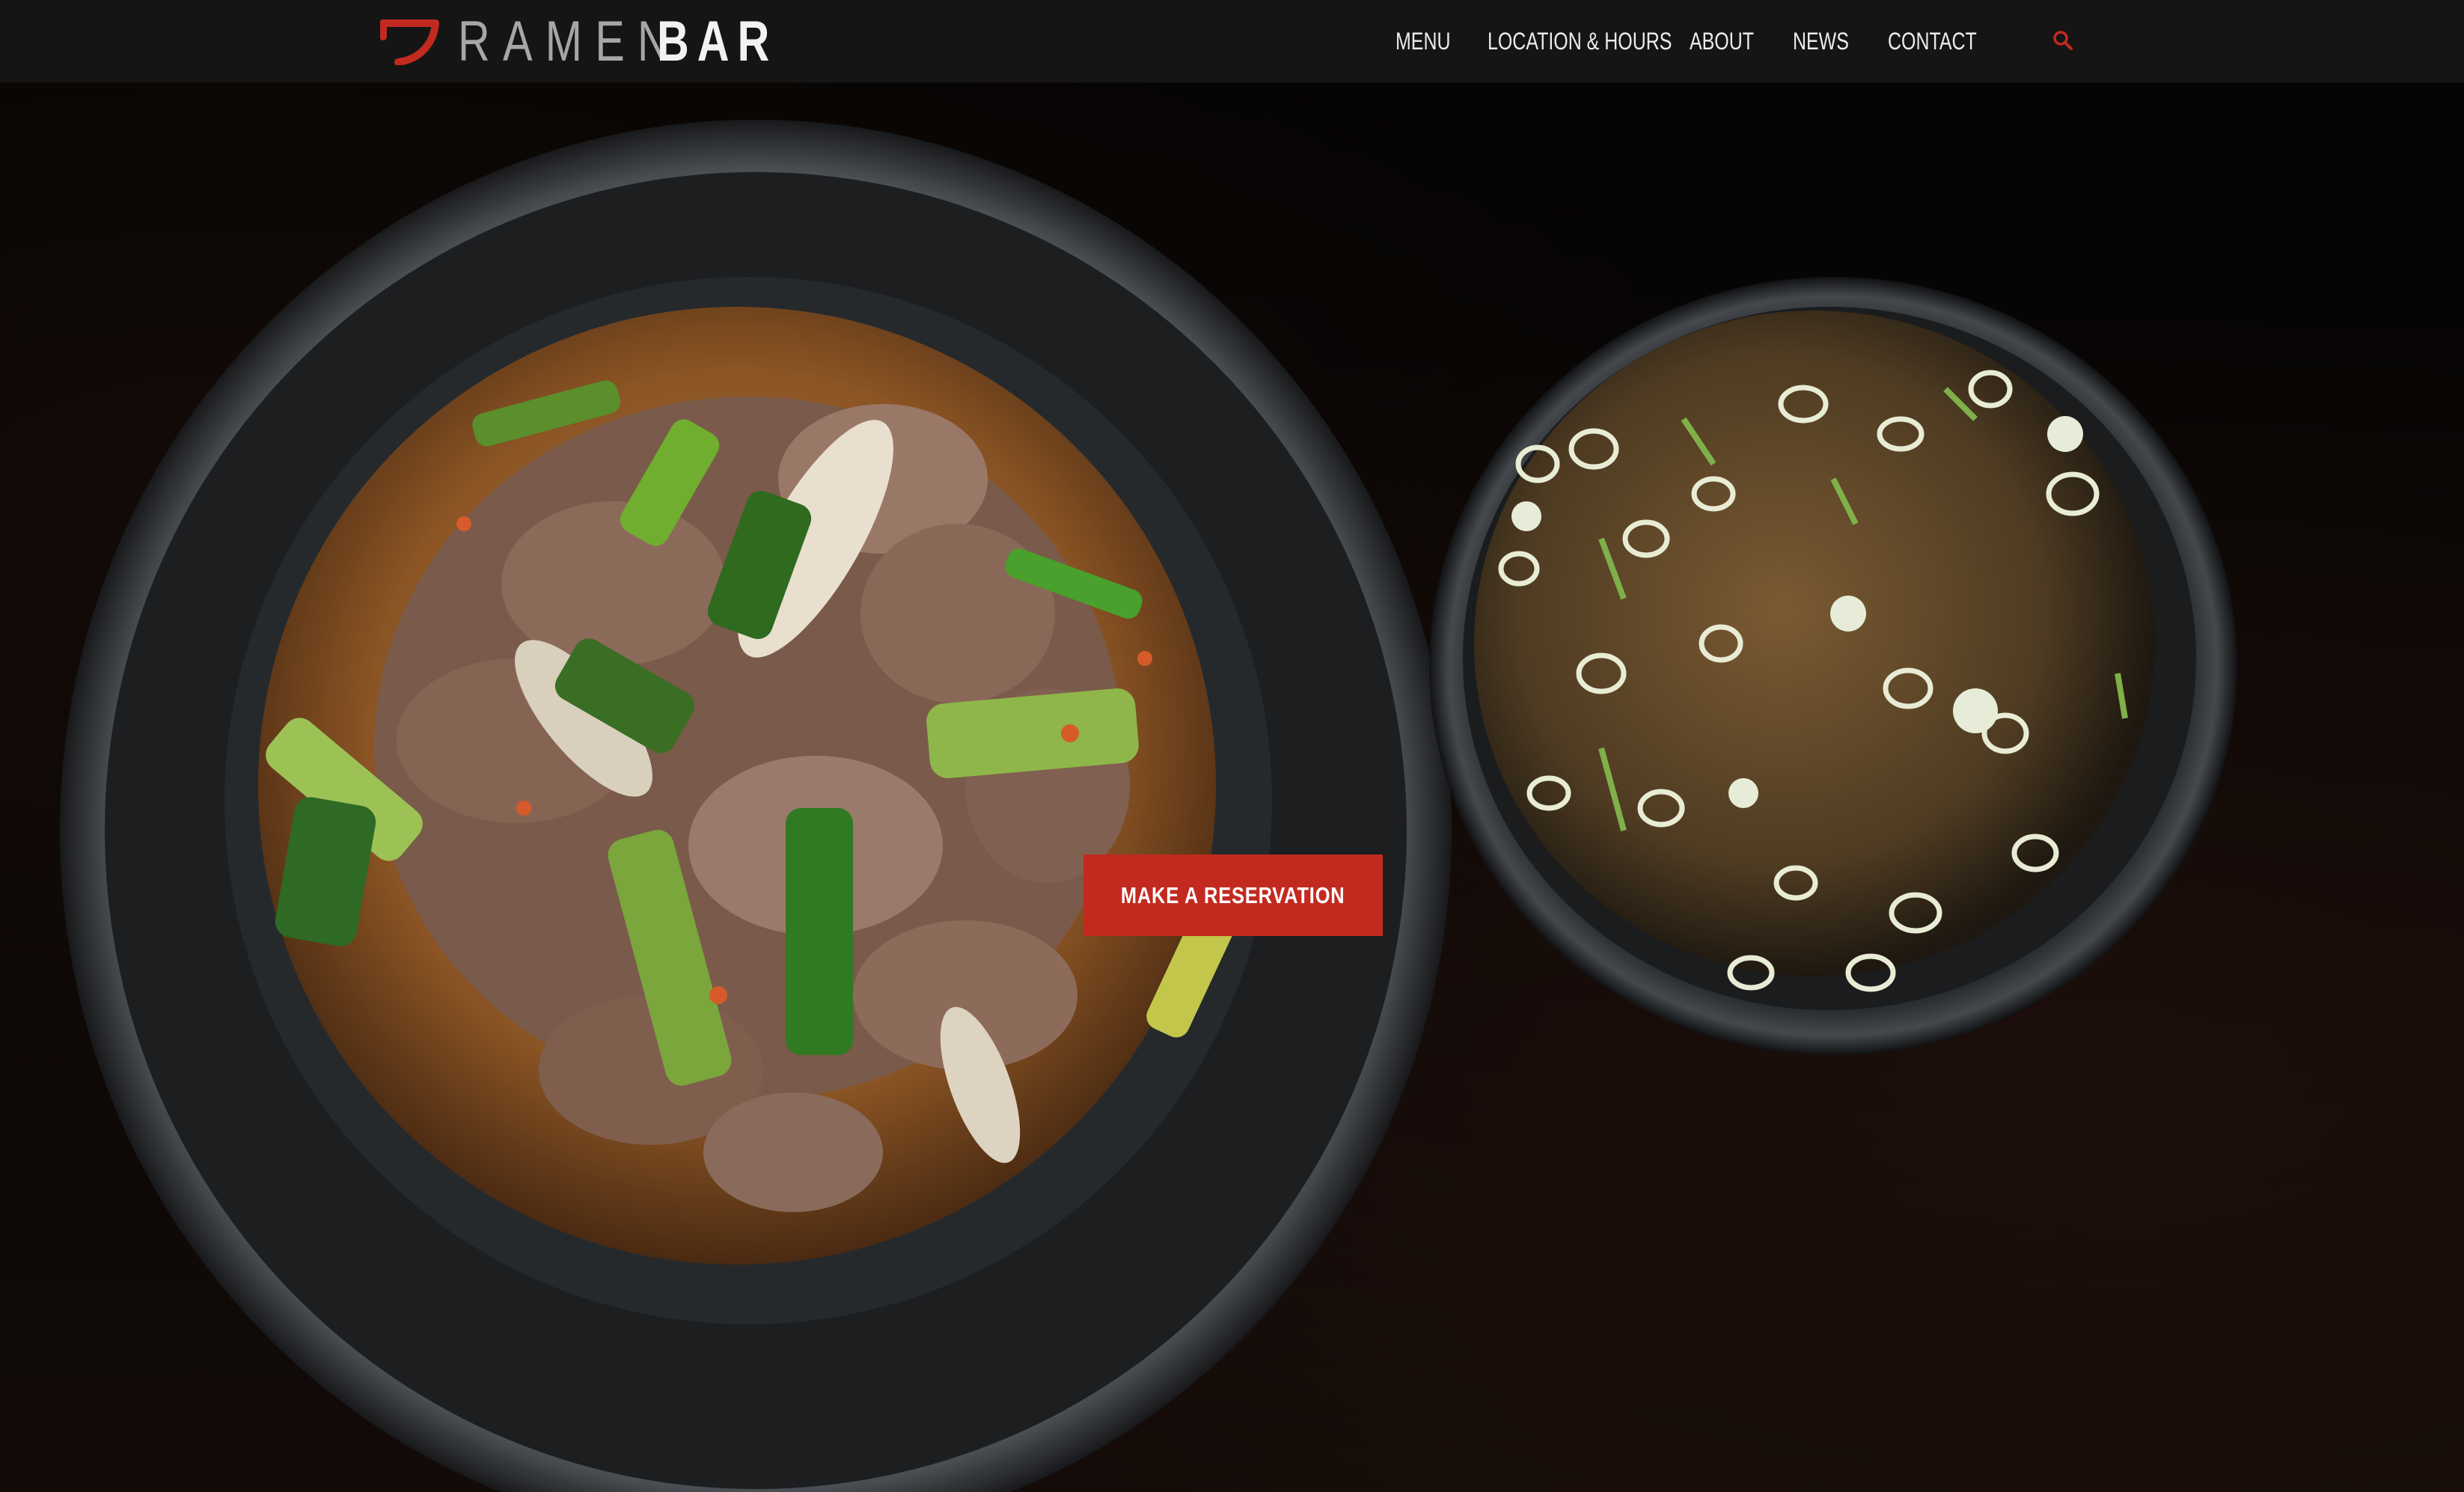  What do you see at coordinates (717, 41) in the screenshot?
I see `logo-text-bar: BAR` at bounding box center [717, 41].